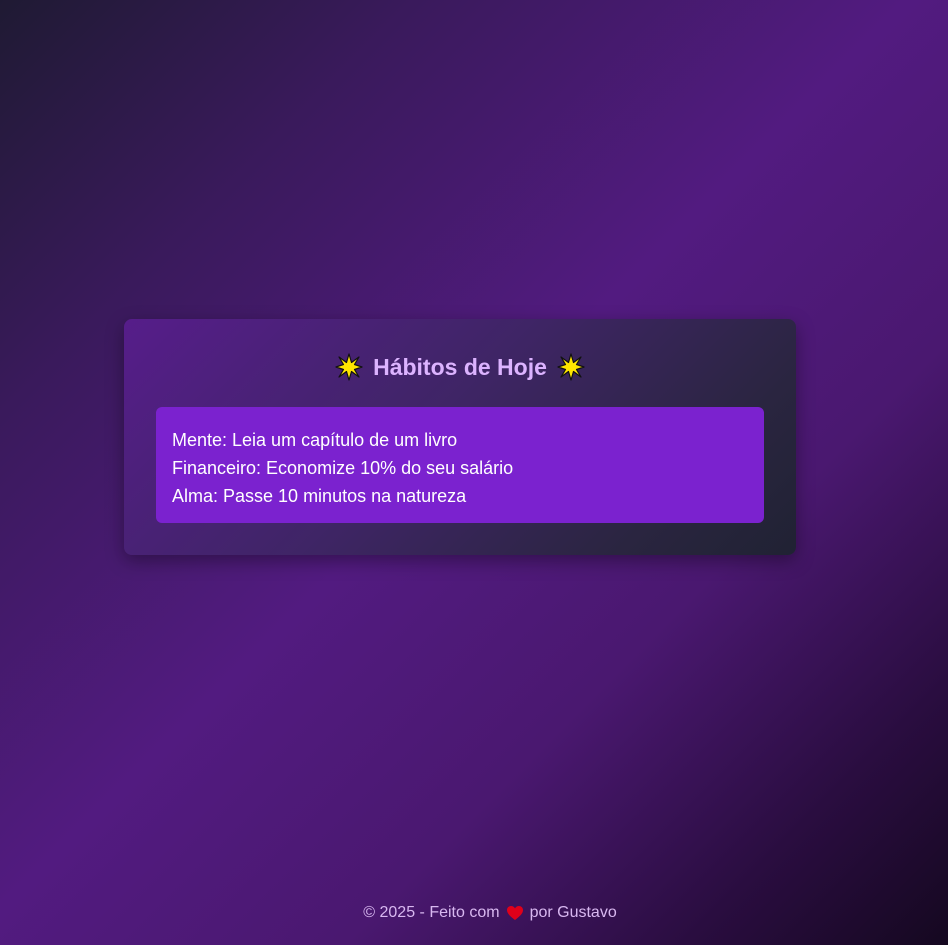 This screenshot has height=945, width=948. Describe the element at coordinates (514, 913) in the screenshot. I see `heart-icon` at that location.